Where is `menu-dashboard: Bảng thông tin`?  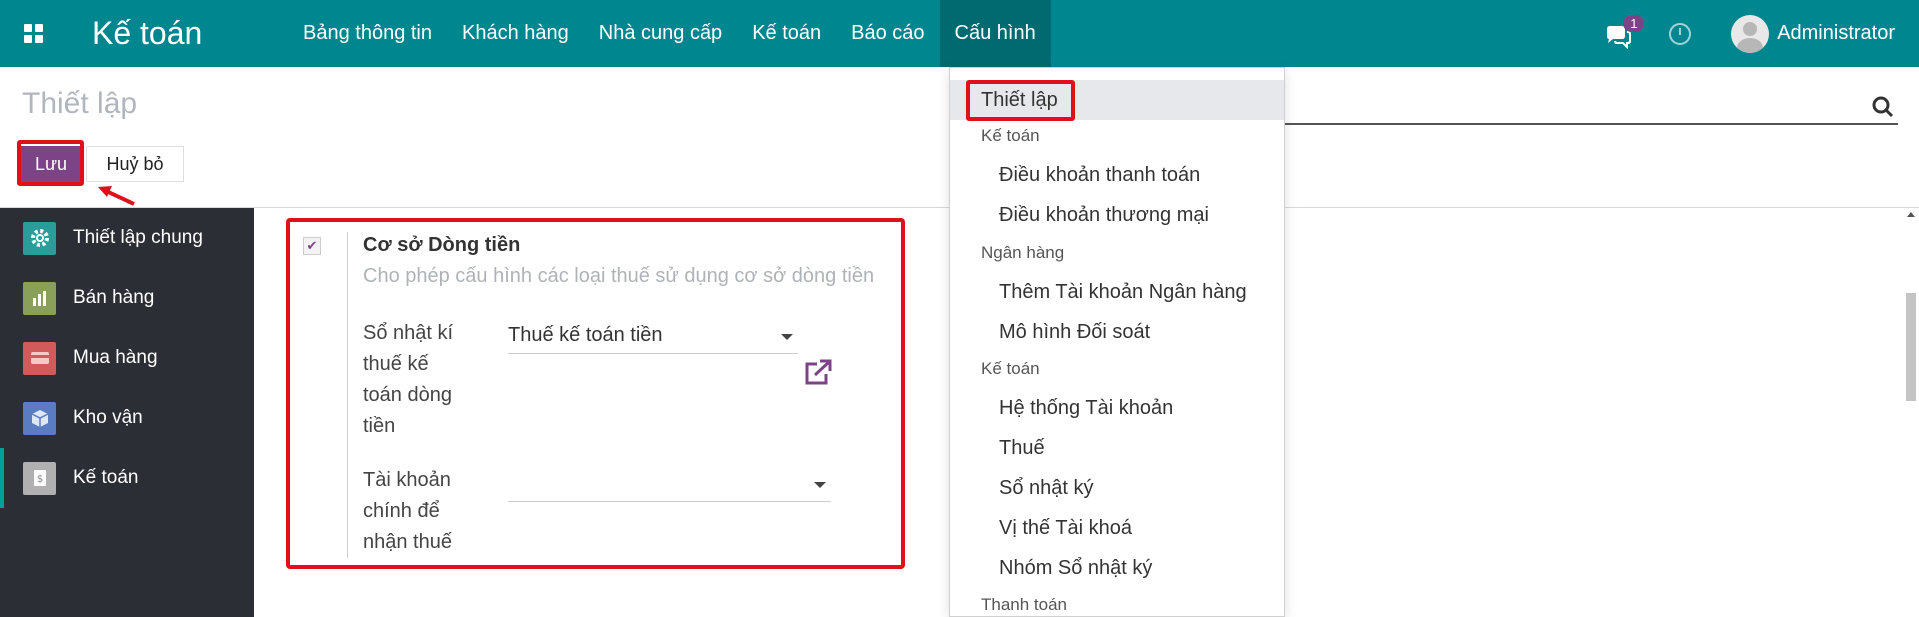
menu-dashboard: Bảng thông tin is located at coordinates (367, 33).